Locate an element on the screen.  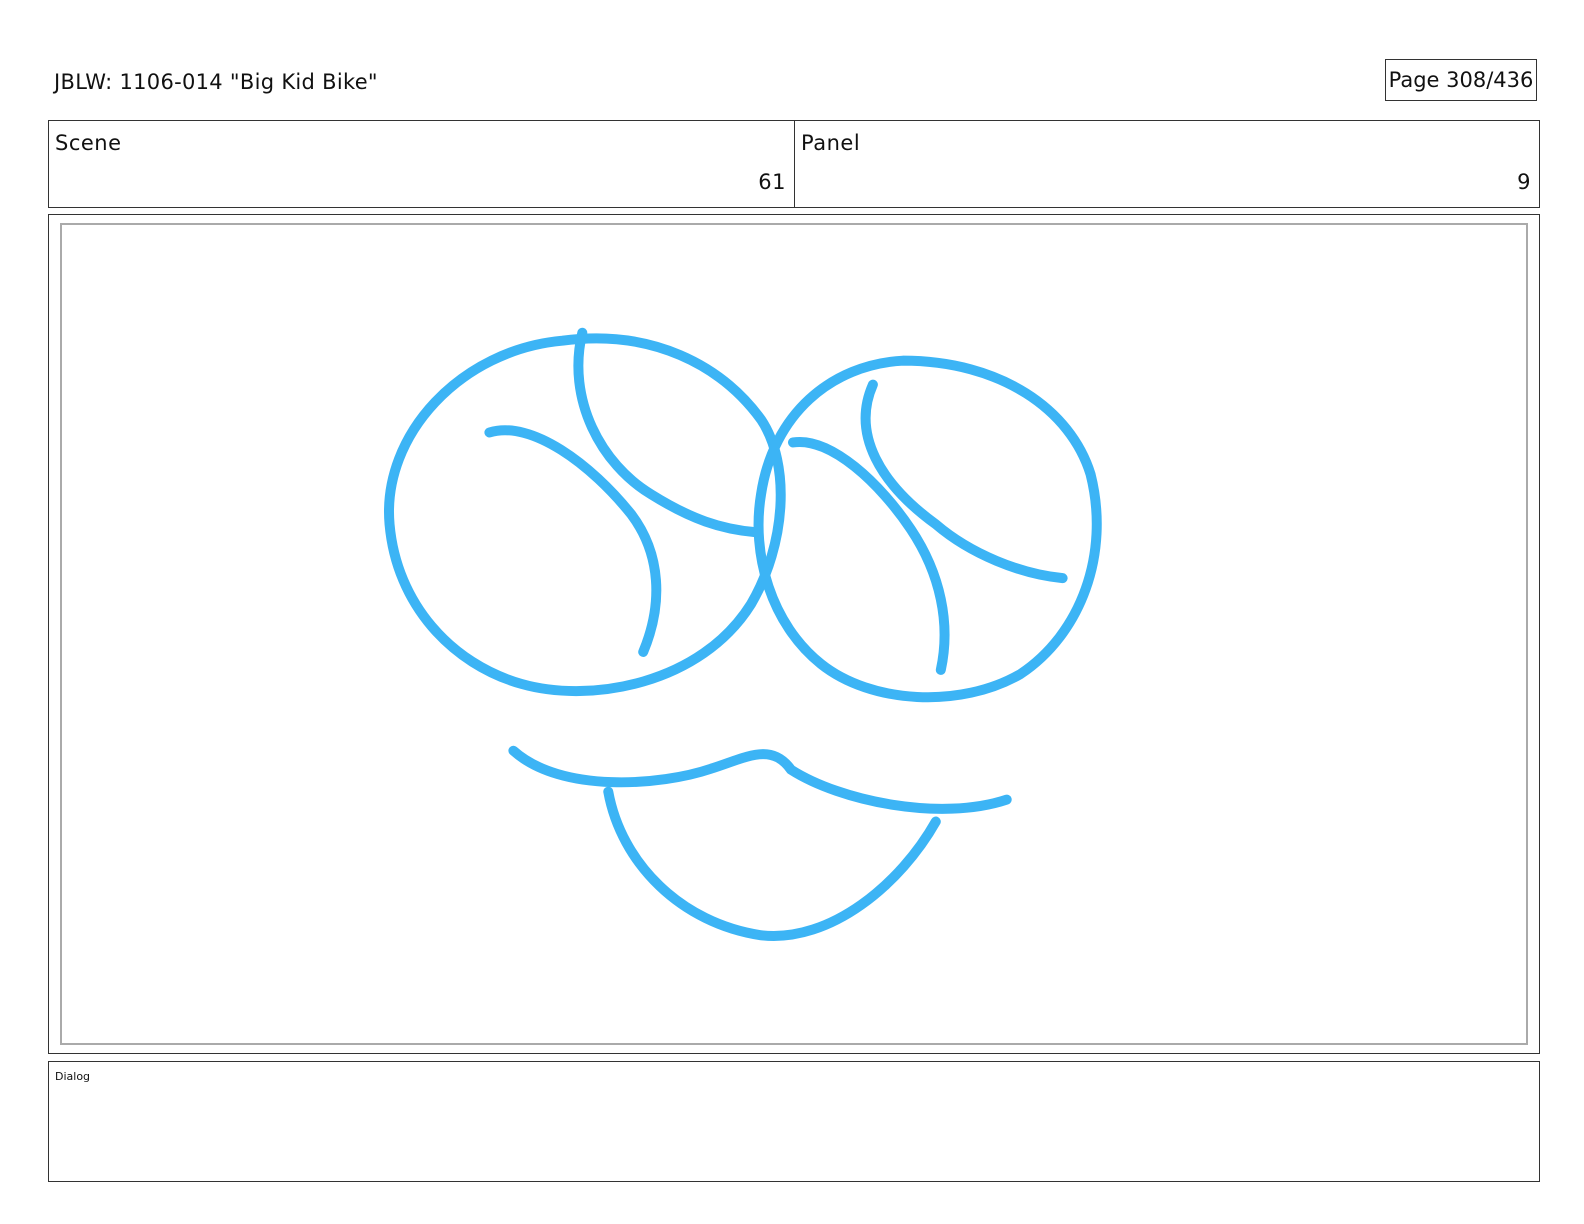
page-indicator: Page 308/436 is located at coordinates (1461, 80).